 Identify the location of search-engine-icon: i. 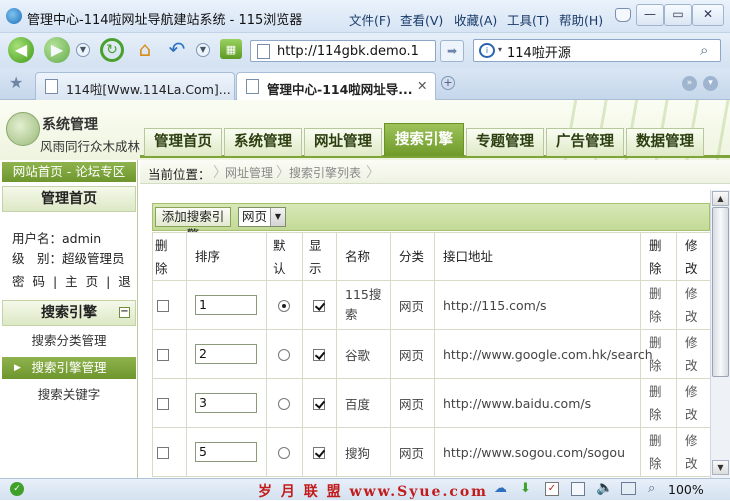
(487, 50).